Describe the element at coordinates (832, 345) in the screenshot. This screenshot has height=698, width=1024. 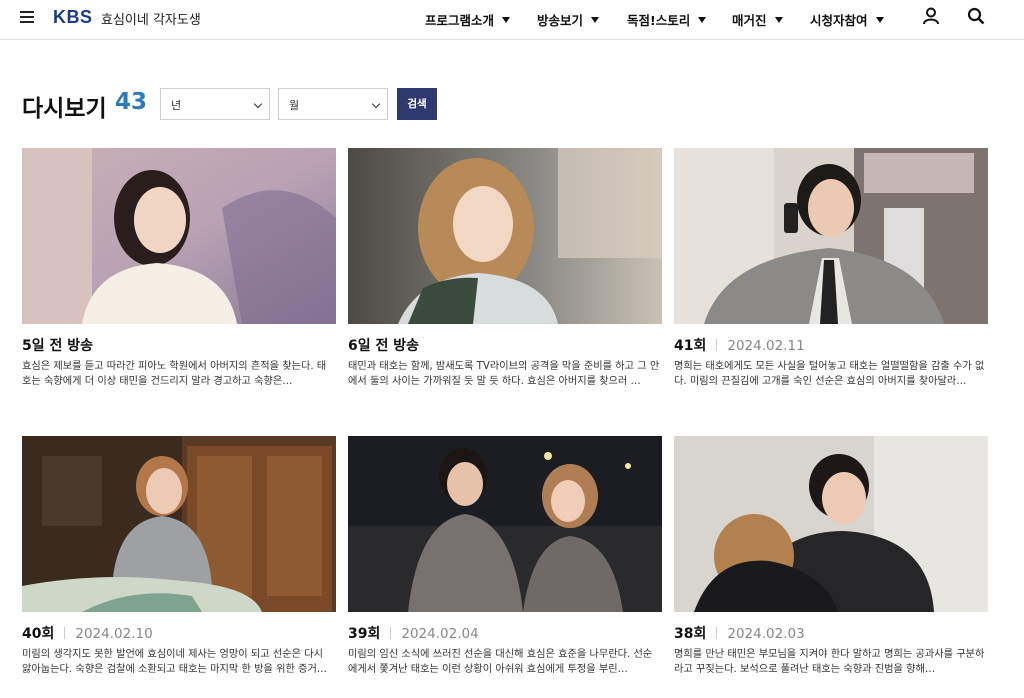
I see `episode-title-row: 41회 2024.02.11` at that location.